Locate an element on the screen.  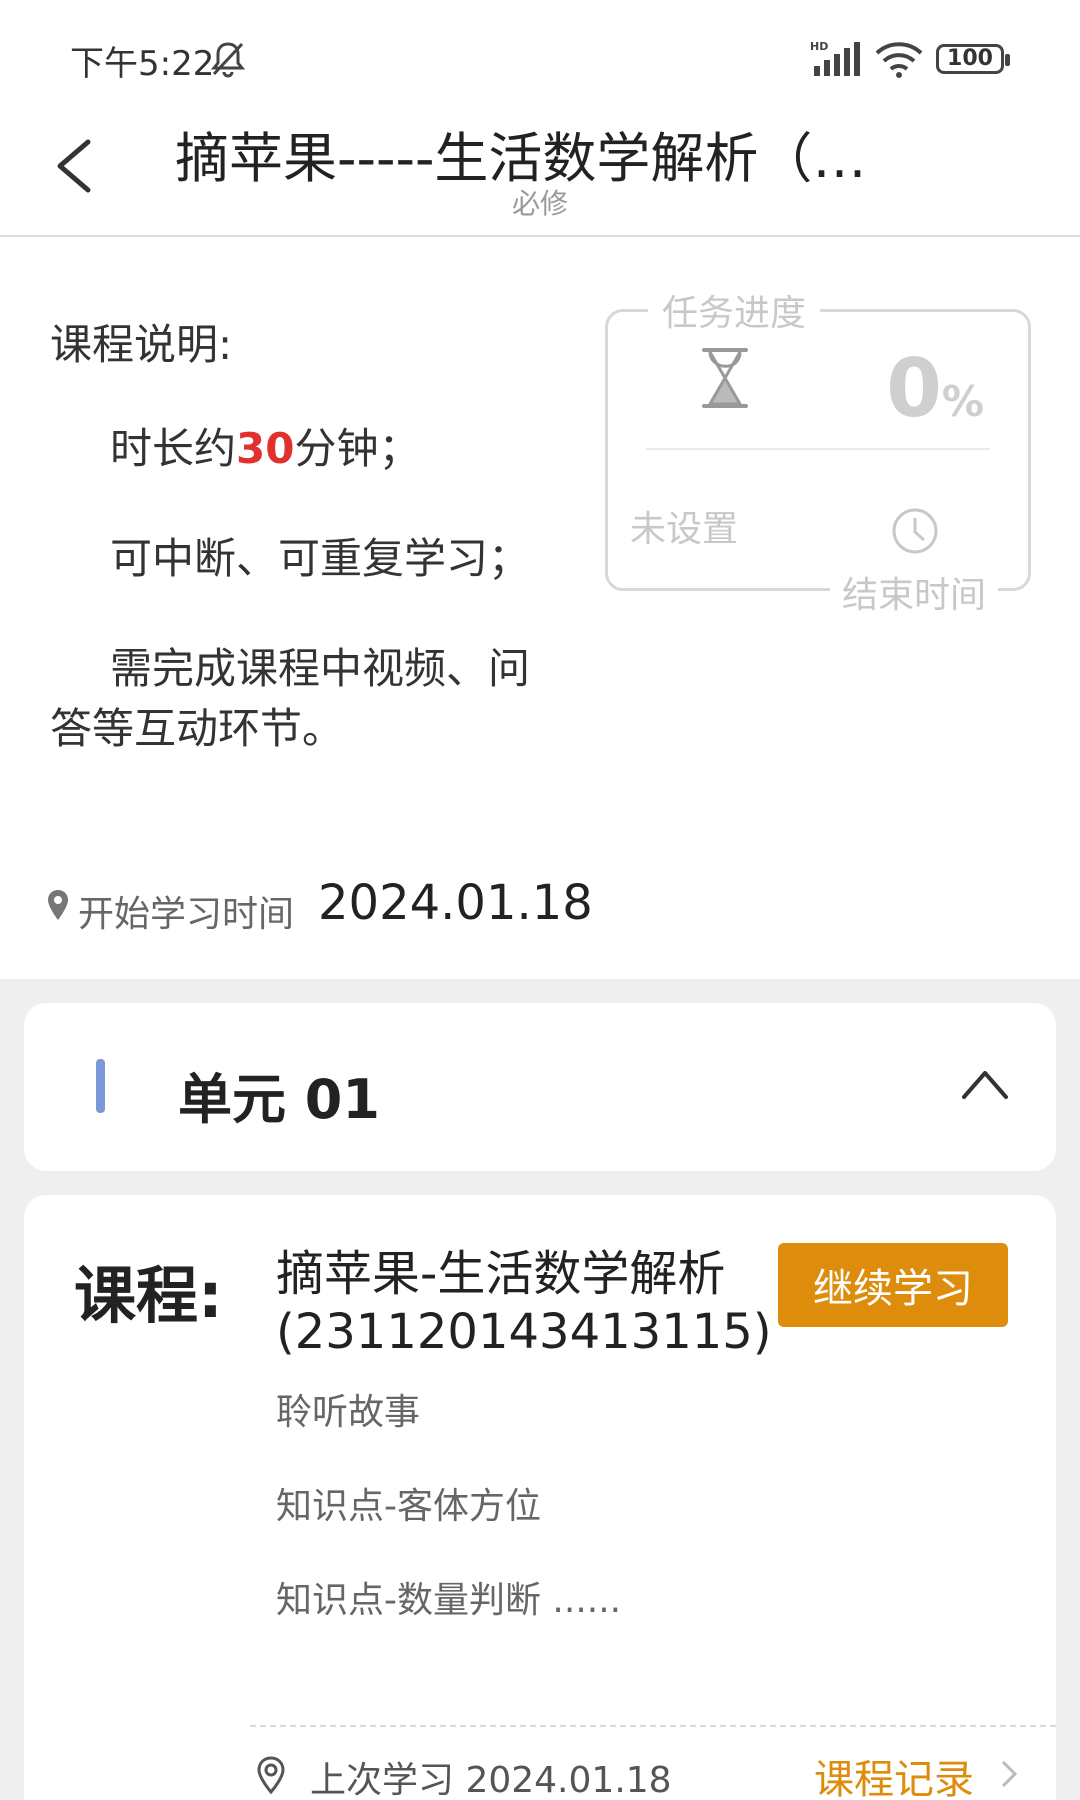
lesson-item: 聆听故事 is located at coordinates (348, 1412).